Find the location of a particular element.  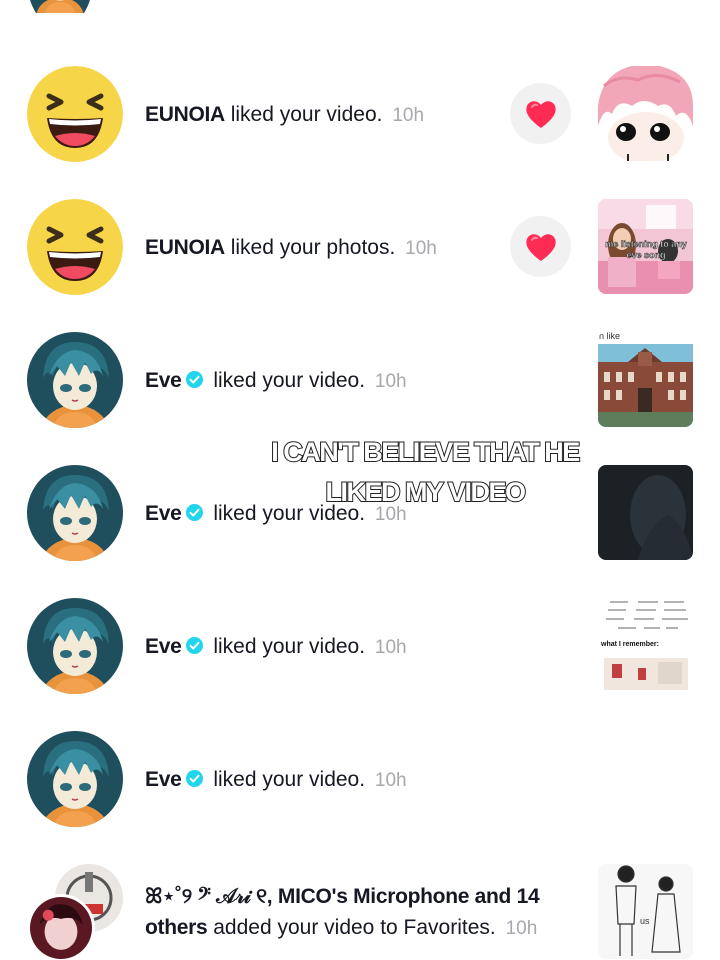

thumbnail-caption: n like is located at coordinates (610, 336).